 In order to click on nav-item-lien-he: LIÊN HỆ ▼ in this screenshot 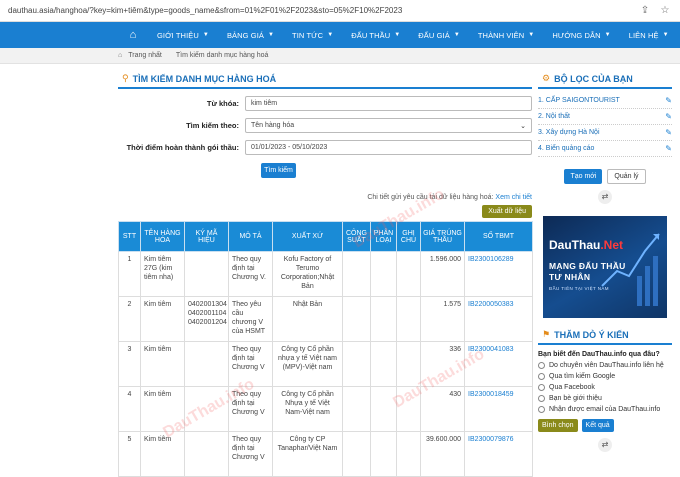, I will do `click(649, 35)`.